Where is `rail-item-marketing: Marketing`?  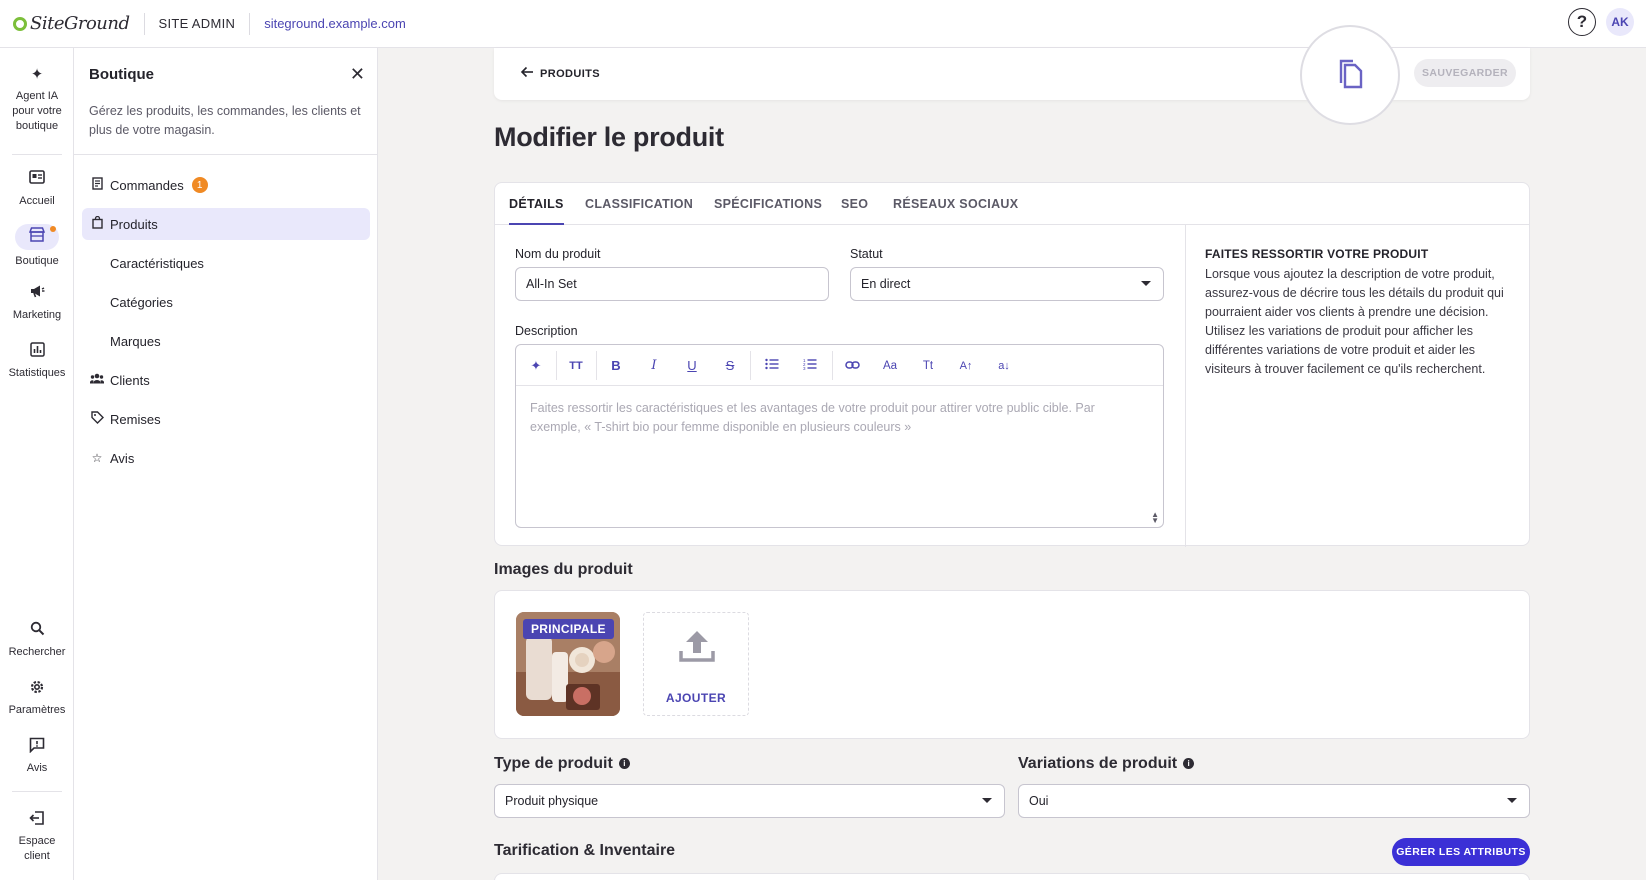 rail-item-marketing: Marketing is located at coordinates (37, 303).